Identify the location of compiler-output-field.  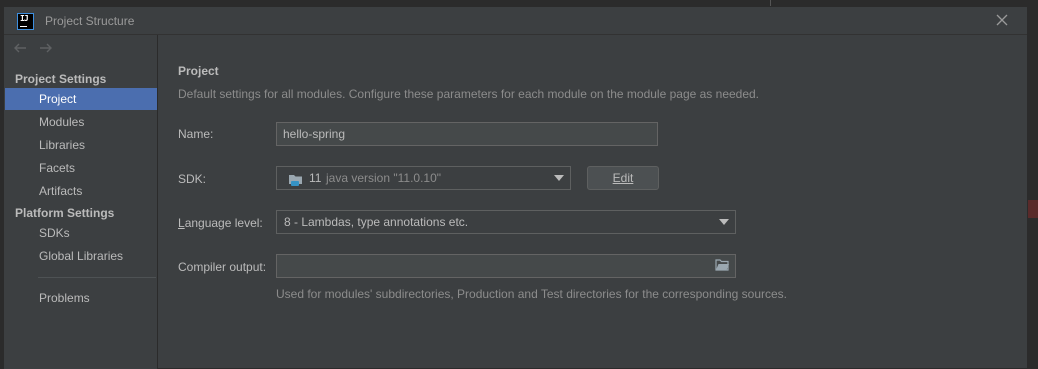
(506, 266).